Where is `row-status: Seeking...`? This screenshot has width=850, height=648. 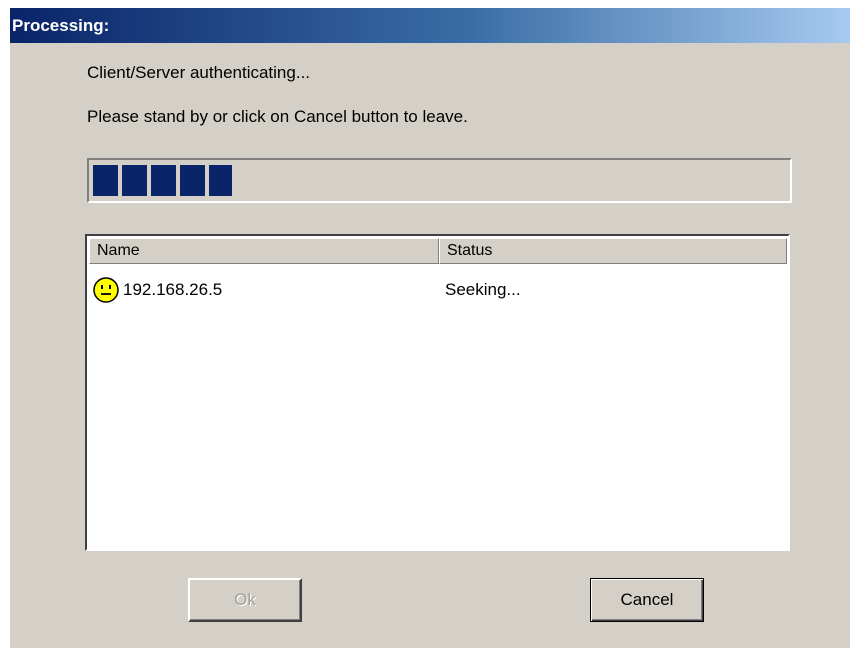
row-status: Seeking... is located at coordinates (483, 289).